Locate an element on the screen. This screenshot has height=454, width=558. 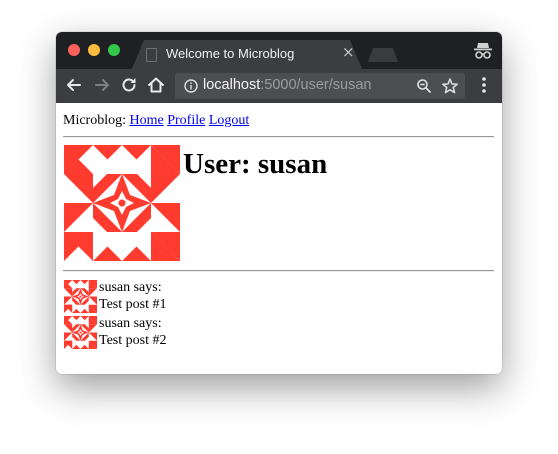
user-avatar is located at coordinates (122, 203).